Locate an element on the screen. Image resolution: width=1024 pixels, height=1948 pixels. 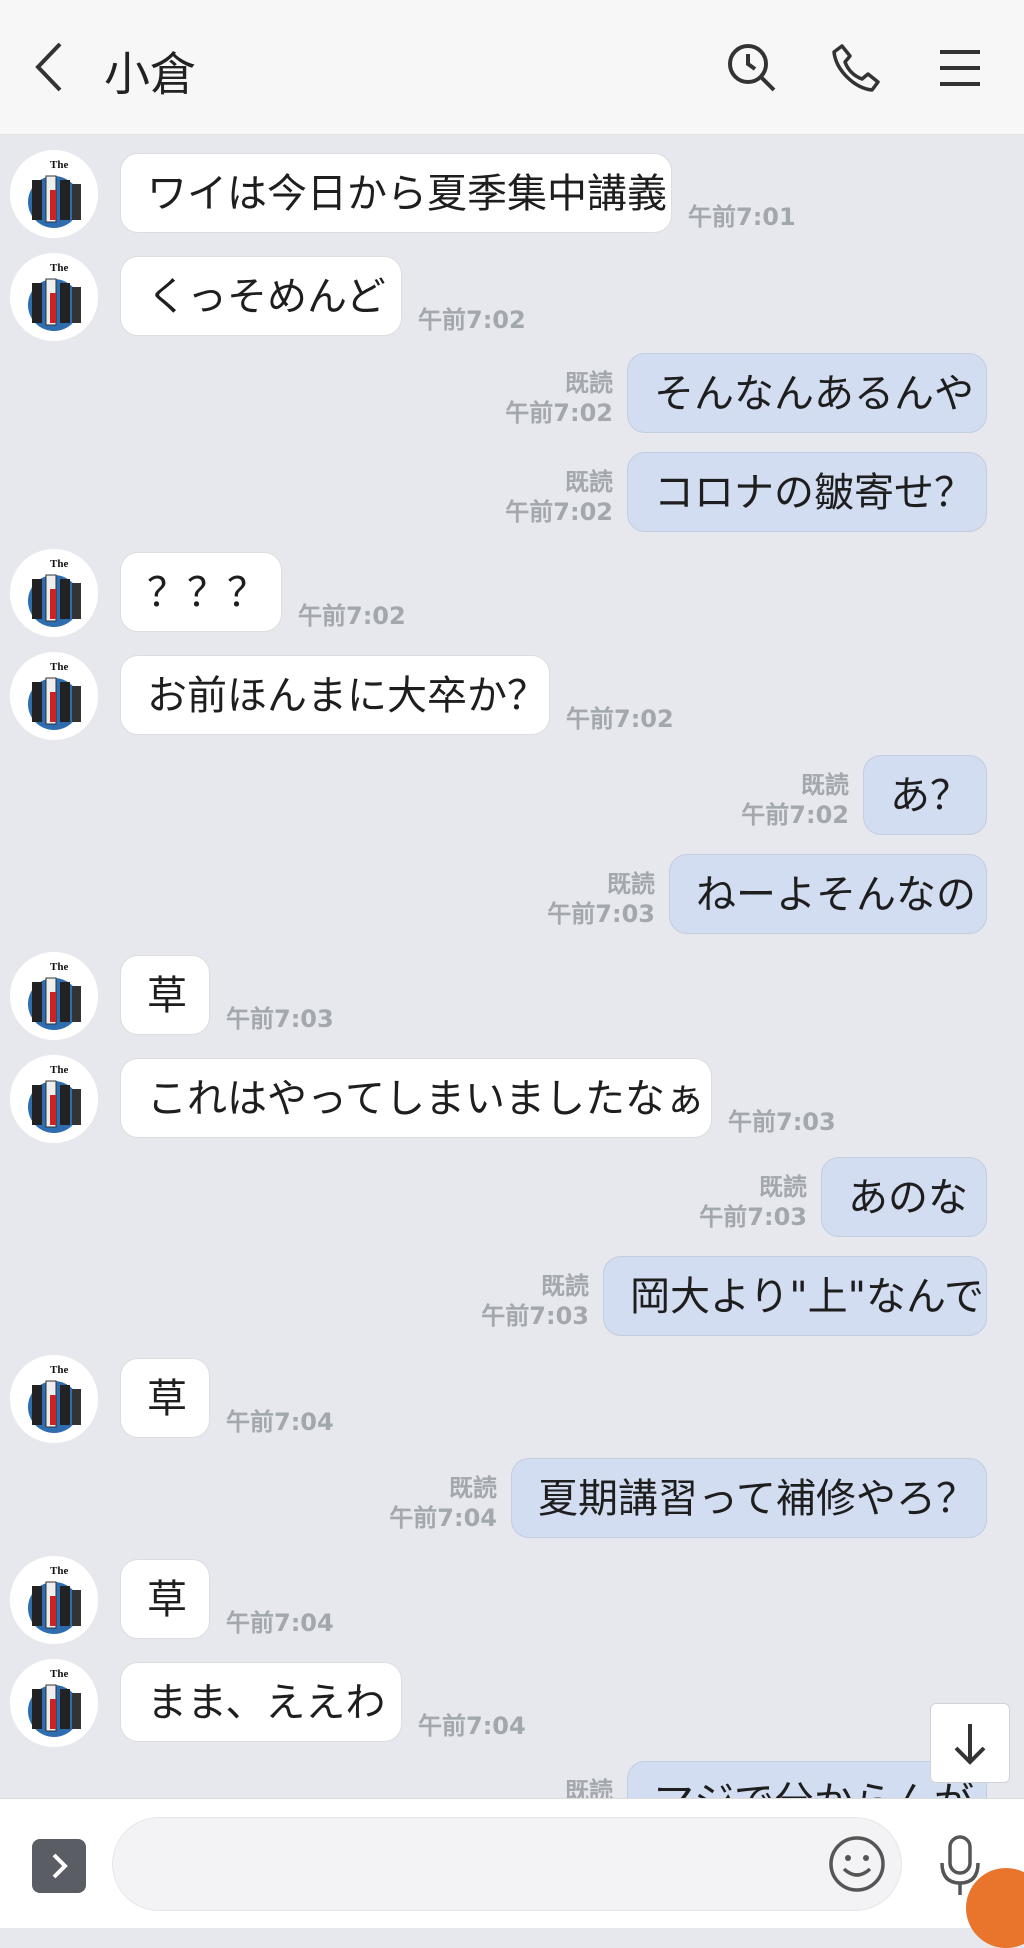
outgoing-message-bubble: 岡大より"上"なんで is located at coordinates (795, 1296).